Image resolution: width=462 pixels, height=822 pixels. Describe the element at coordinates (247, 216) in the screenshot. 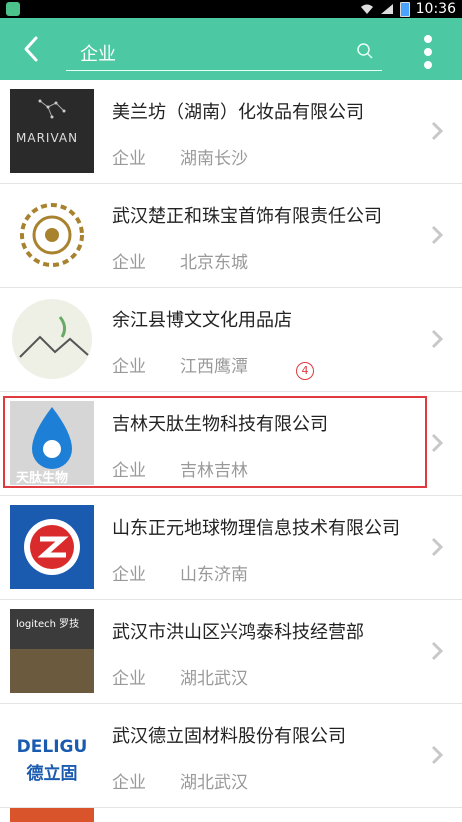

I see `company-name: 武汉楚正和珠宝首饰有限责任公司` at that location.